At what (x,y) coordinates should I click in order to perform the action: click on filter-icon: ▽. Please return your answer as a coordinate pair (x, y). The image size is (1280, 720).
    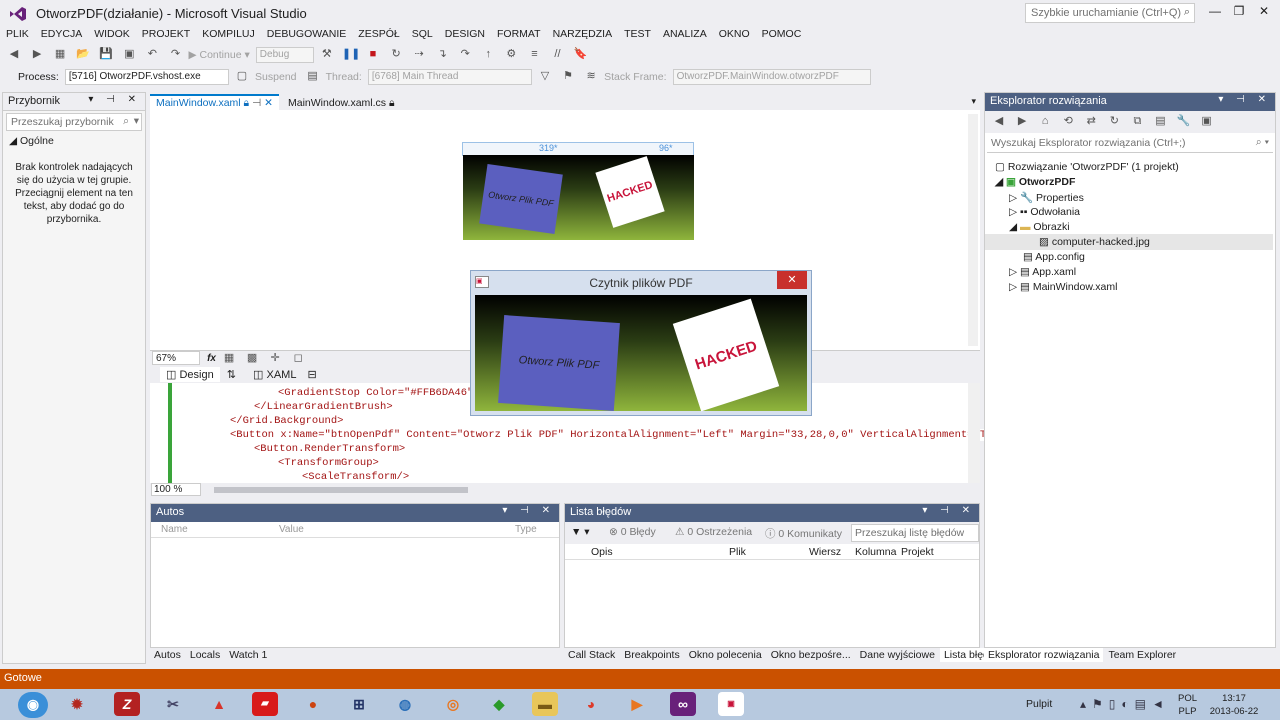
    Looking at the image, I should click on (545, 77).